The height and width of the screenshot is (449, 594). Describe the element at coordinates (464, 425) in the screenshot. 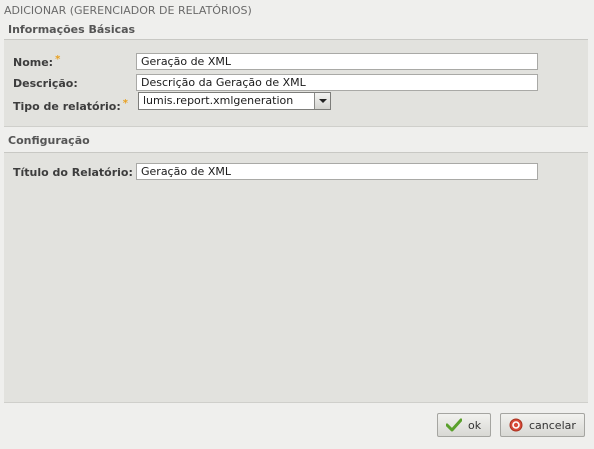

I see `ok-button: ok` at that location.